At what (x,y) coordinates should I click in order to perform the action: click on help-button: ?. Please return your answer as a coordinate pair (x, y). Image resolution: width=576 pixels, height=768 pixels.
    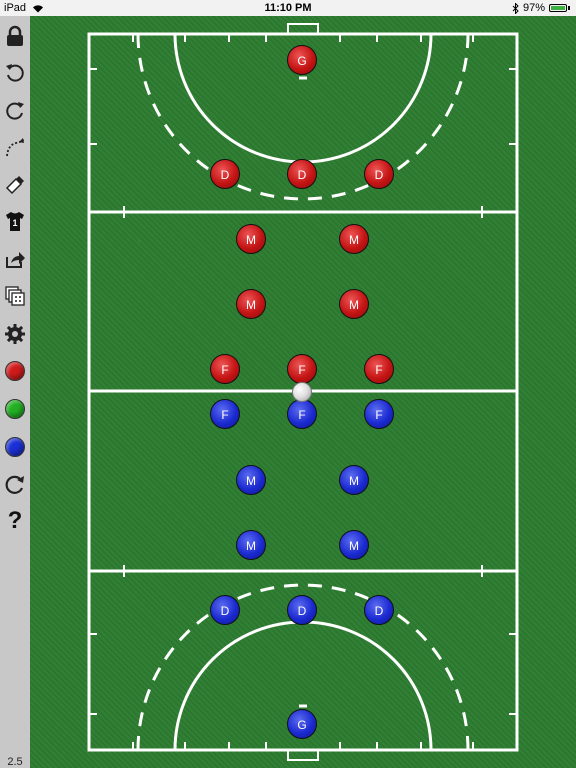
    Looking at the image, I should click on (15, 520).